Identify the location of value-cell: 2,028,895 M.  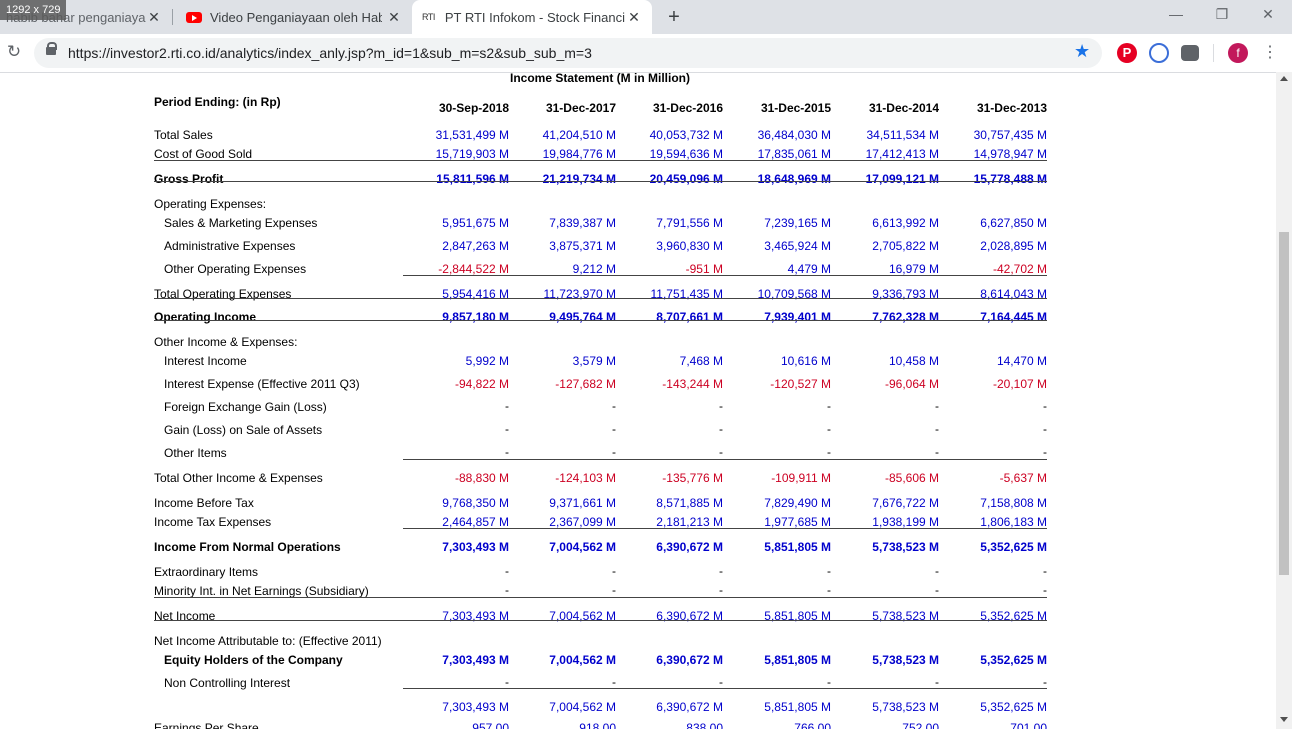
(1013, 246).